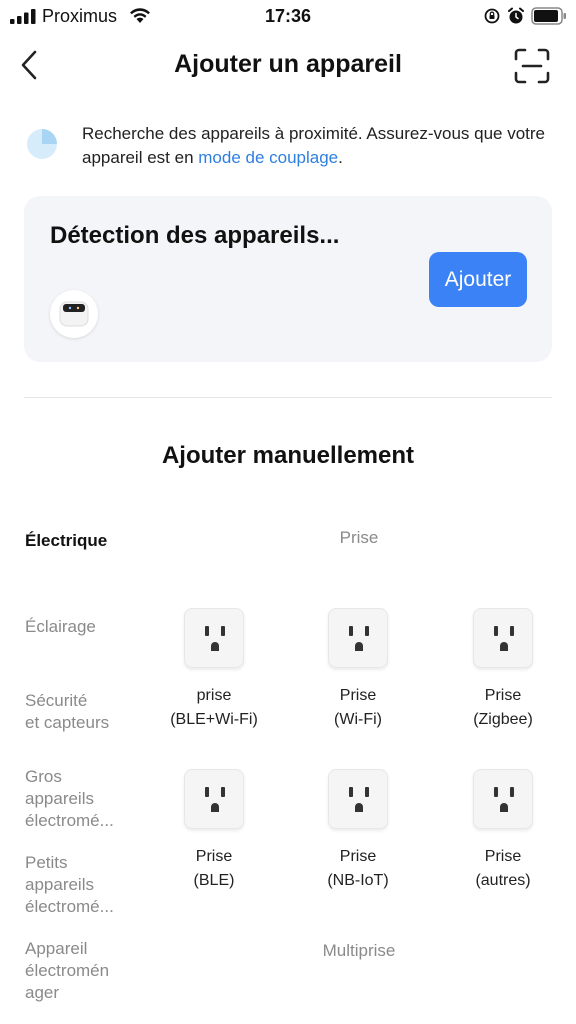 This screenshot has width=576, height=1024. I want to click on section-label-prise: Prise, so click(359, 537).